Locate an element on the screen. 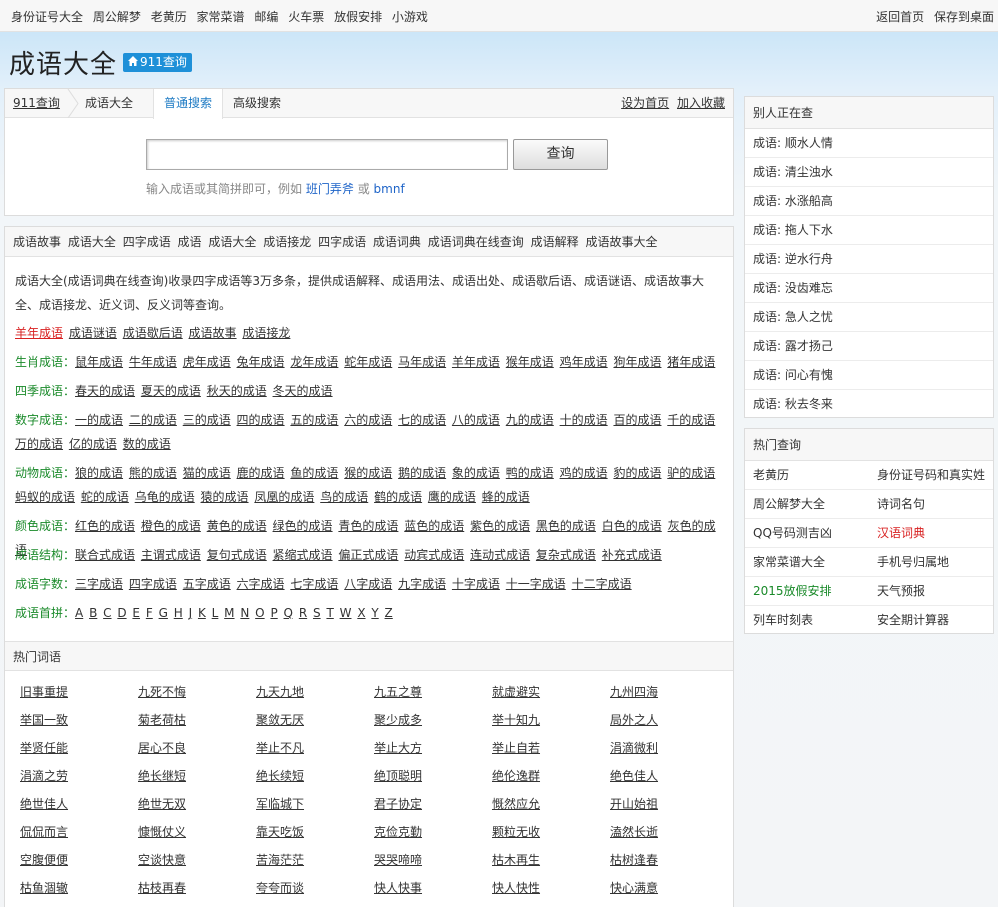 The height and width of the screenshot is (907, 998). category-row-link: 四字成语 is located at coordinates (153, 584).